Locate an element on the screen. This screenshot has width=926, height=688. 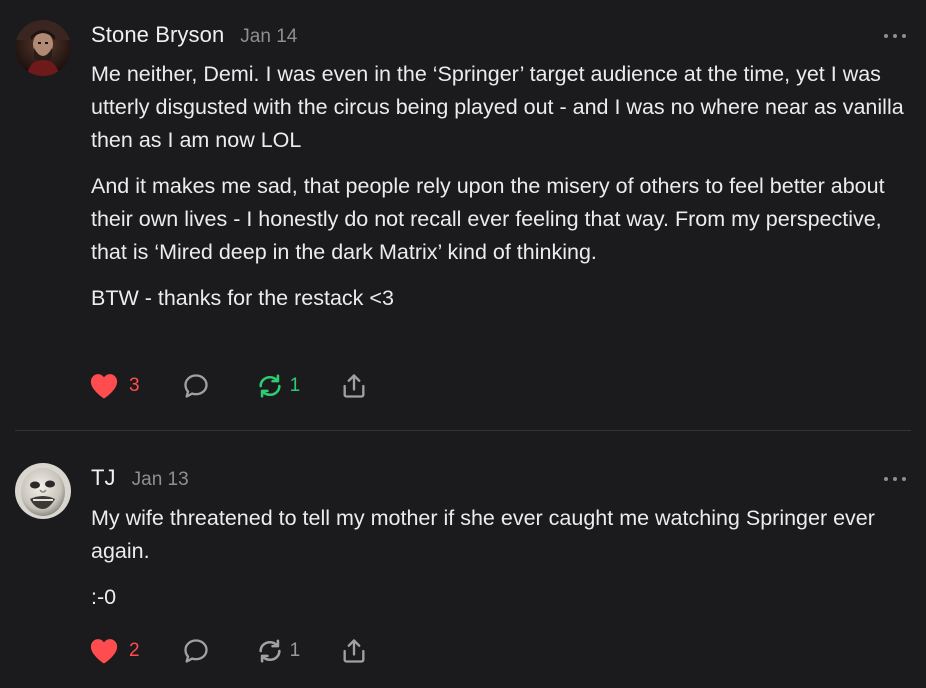
like-button: 3 is located at coordinates (114, 386).